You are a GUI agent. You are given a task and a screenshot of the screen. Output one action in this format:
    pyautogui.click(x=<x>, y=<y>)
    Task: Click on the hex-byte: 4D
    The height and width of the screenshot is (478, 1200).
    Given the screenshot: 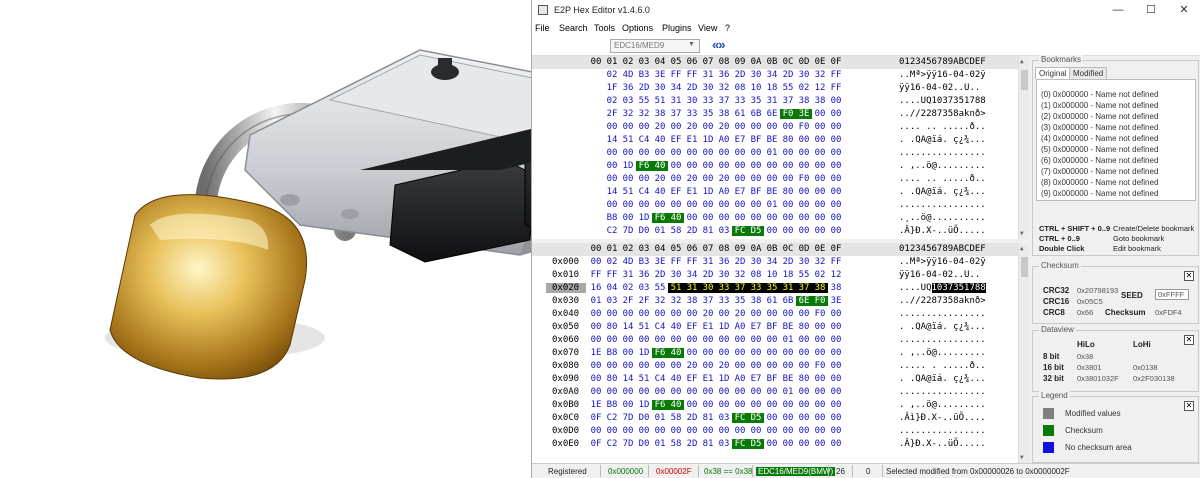 What is the action you would take?
    pyautogui.click(x=628, y=75)
    